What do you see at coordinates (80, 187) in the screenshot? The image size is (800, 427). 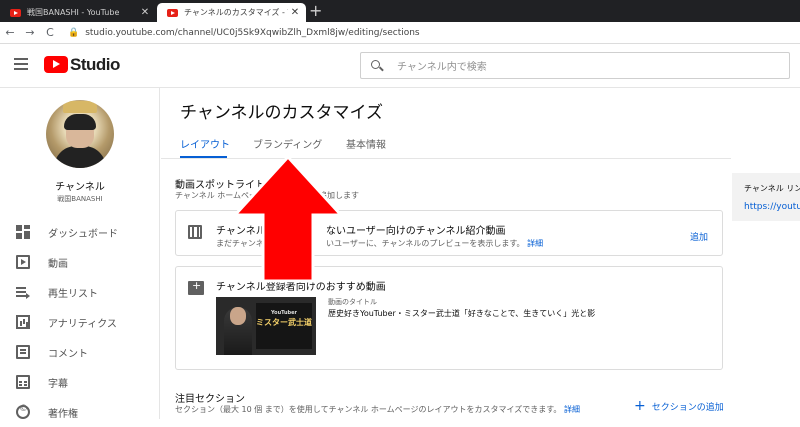 I see `channel-title: チャンネル` at bounding box center [80, 187].